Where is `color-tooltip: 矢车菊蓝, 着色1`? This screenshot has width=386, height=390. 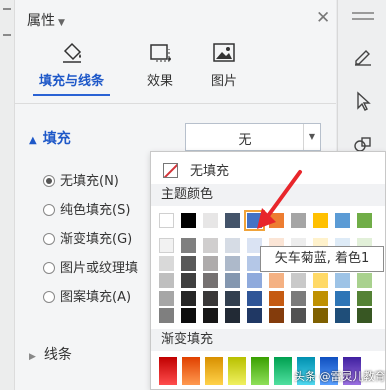 color-tooltip: 矢车菊蓝, 着色1 is located at coordinates (322, 259).